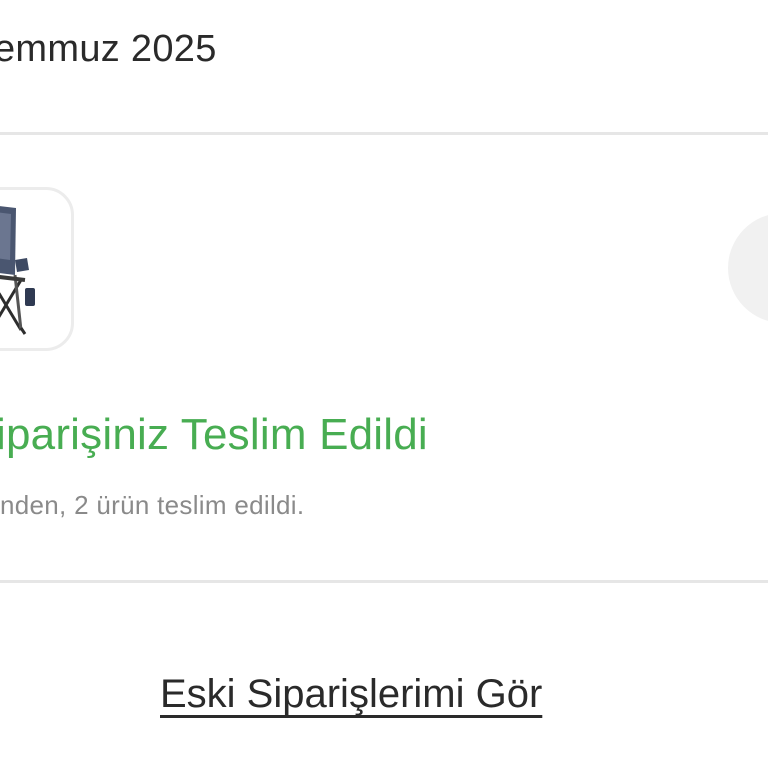 Image resolution: width=768 pixels, height=768 pixels. I want to click on order-status-description: nden, 2 ürün teslim edildi., so click(152, 505).